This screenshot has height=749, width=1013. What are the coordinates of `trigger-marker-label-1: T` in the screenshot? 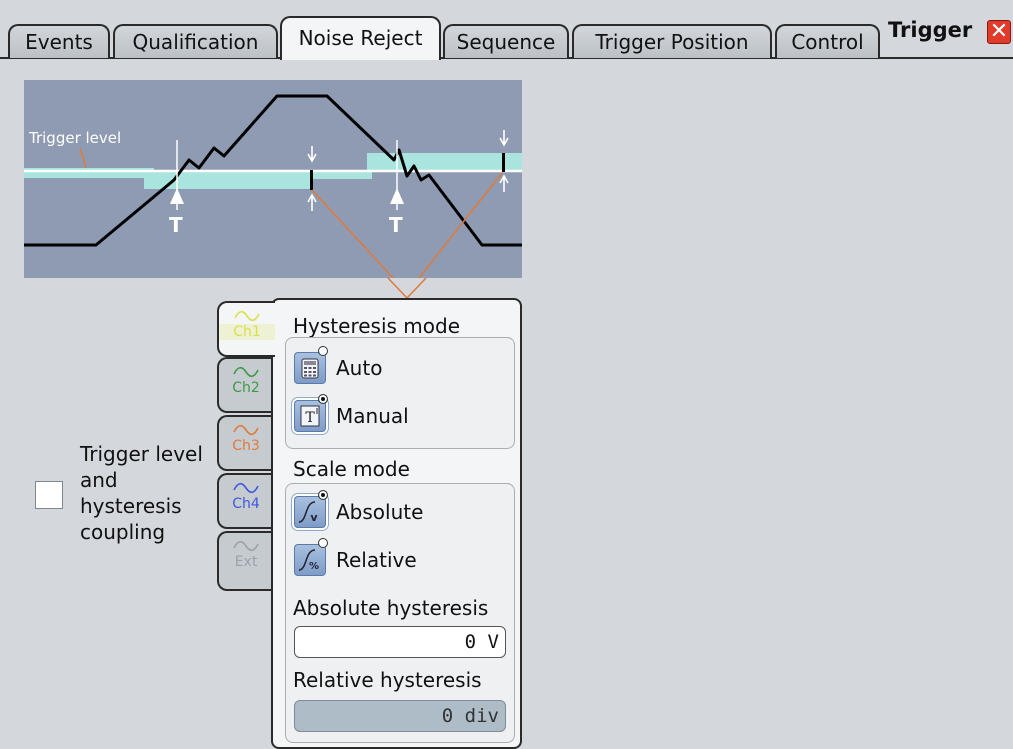 It's located at (176, 225).